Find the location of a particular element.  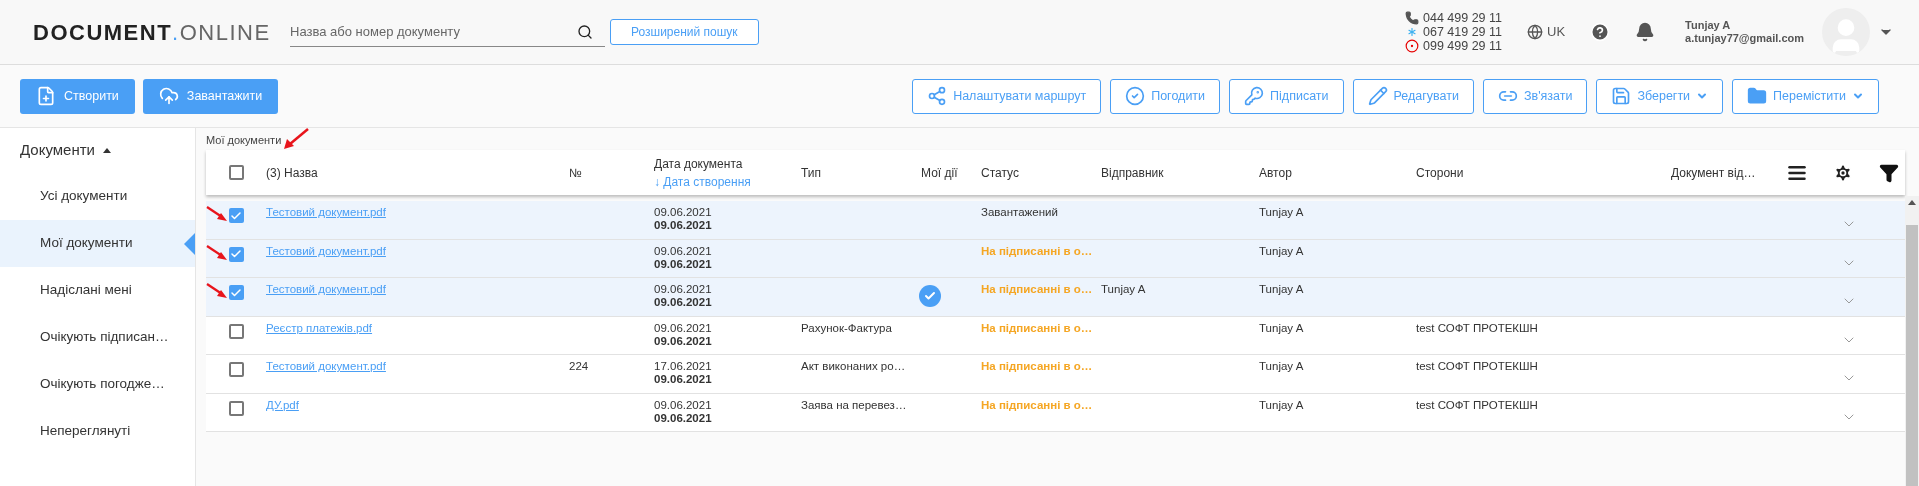

pencil-icon is located at coordinates (1377, 96).